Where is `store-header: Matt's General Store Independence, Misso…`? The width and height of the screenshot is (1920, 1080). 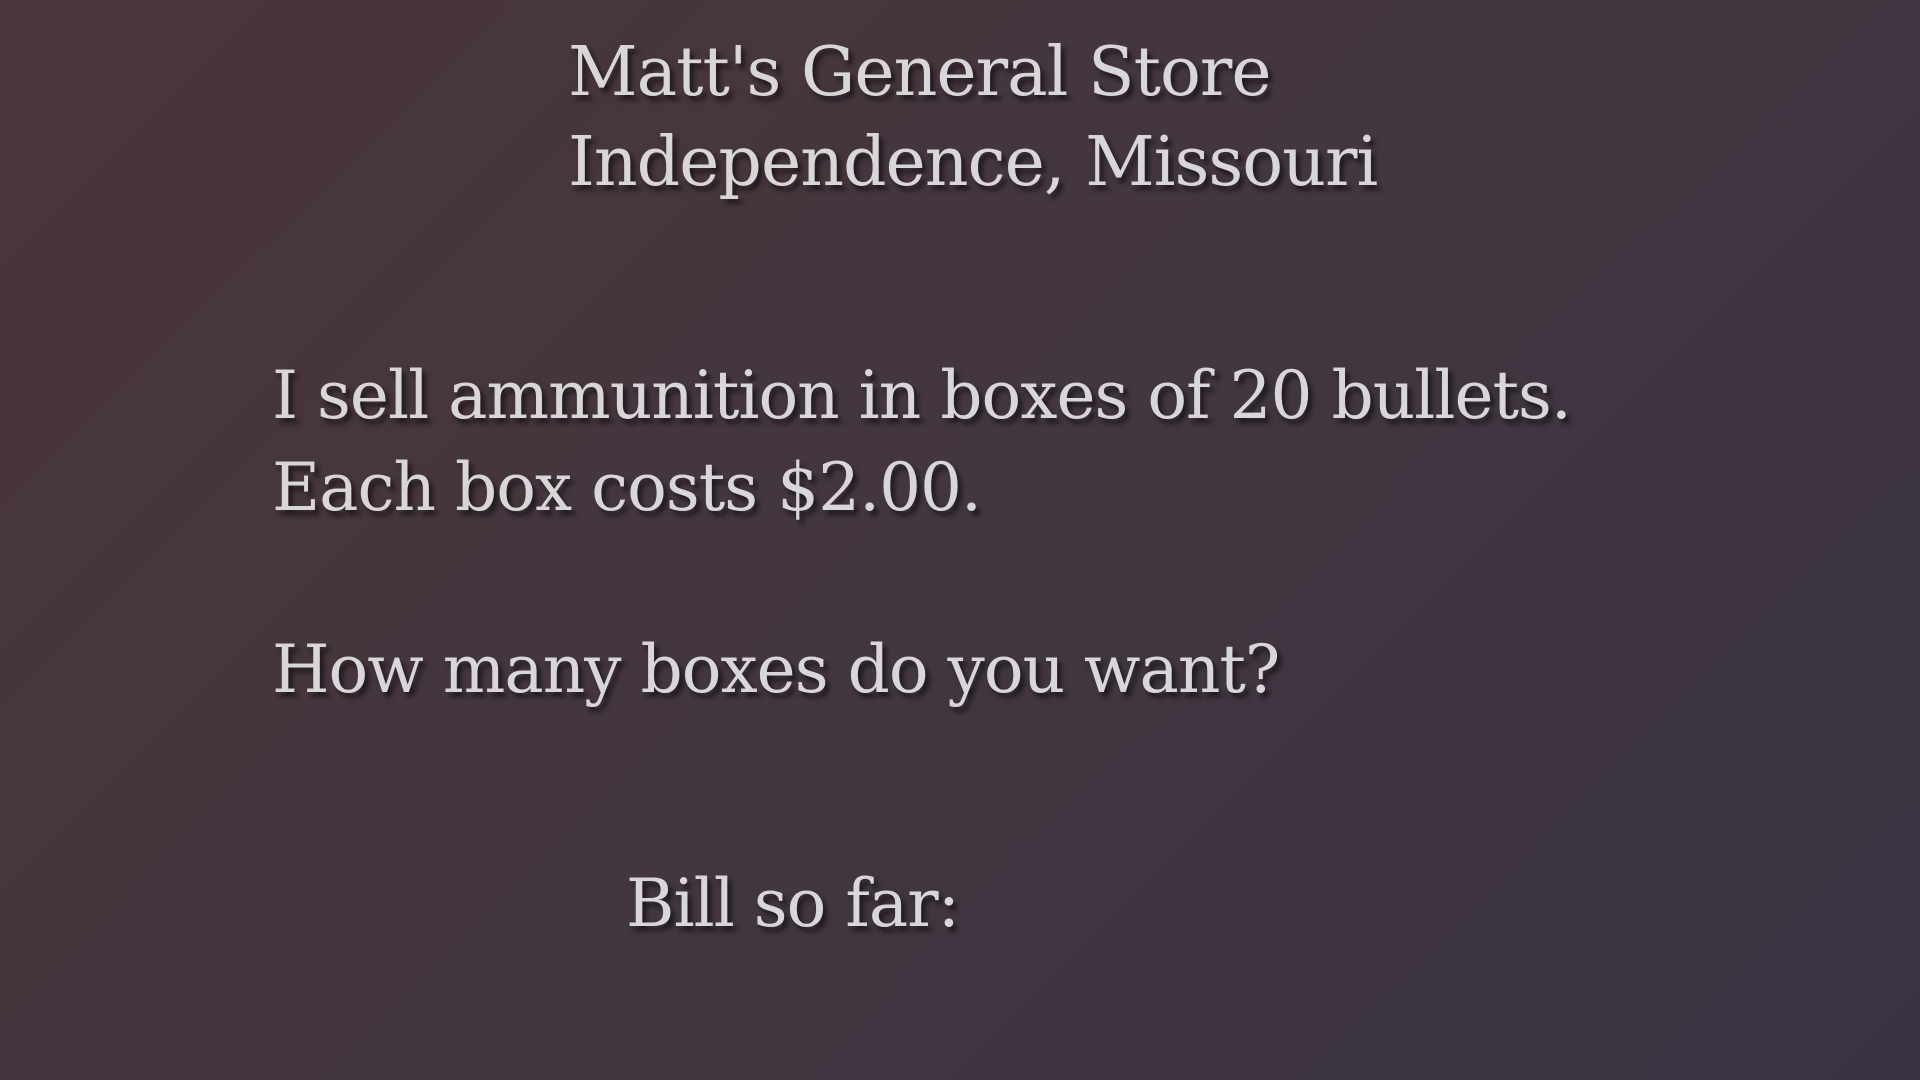 store-header: Matt's General Store Independence, Misso… is located at coordinates (973, 118).